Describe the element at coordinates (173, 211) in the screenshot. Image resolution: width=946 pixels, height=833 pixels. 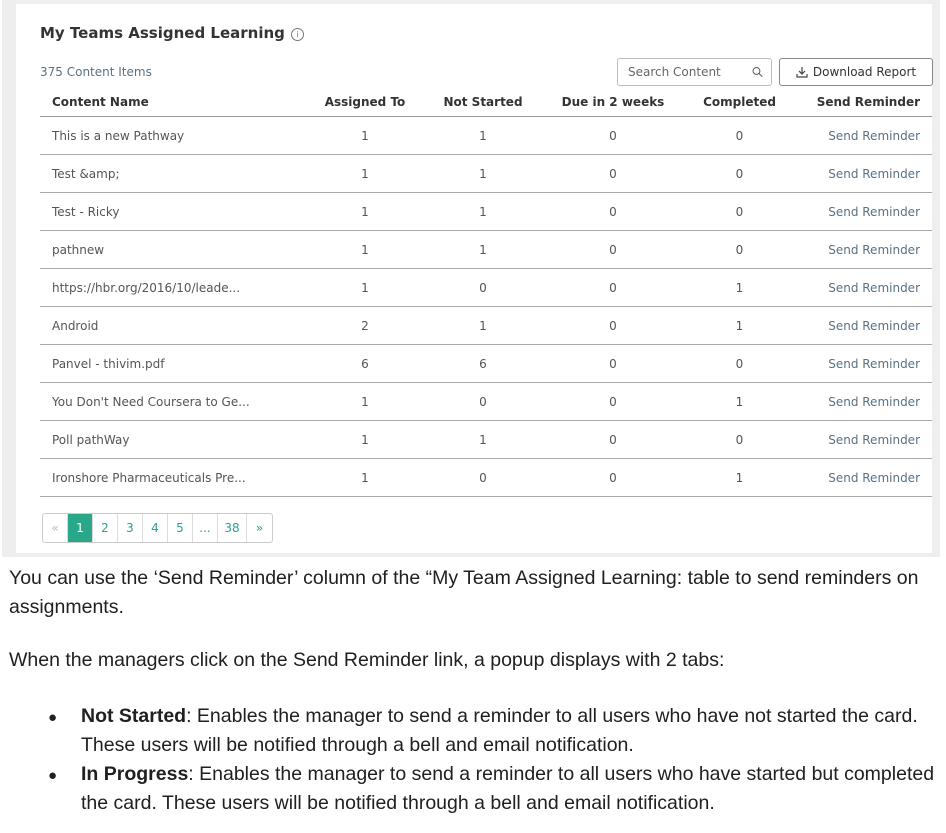
I see `content-name-cell: Test - Ricky` at that location.